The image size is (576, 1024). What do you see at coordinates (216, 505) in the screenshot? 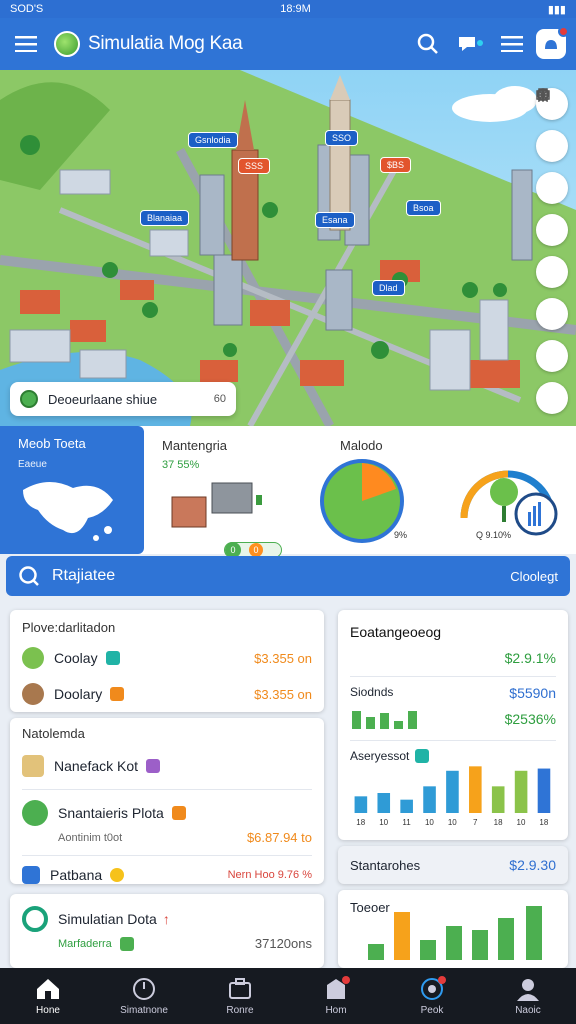
I see `factory-icon` at bounding box center [216, 505].